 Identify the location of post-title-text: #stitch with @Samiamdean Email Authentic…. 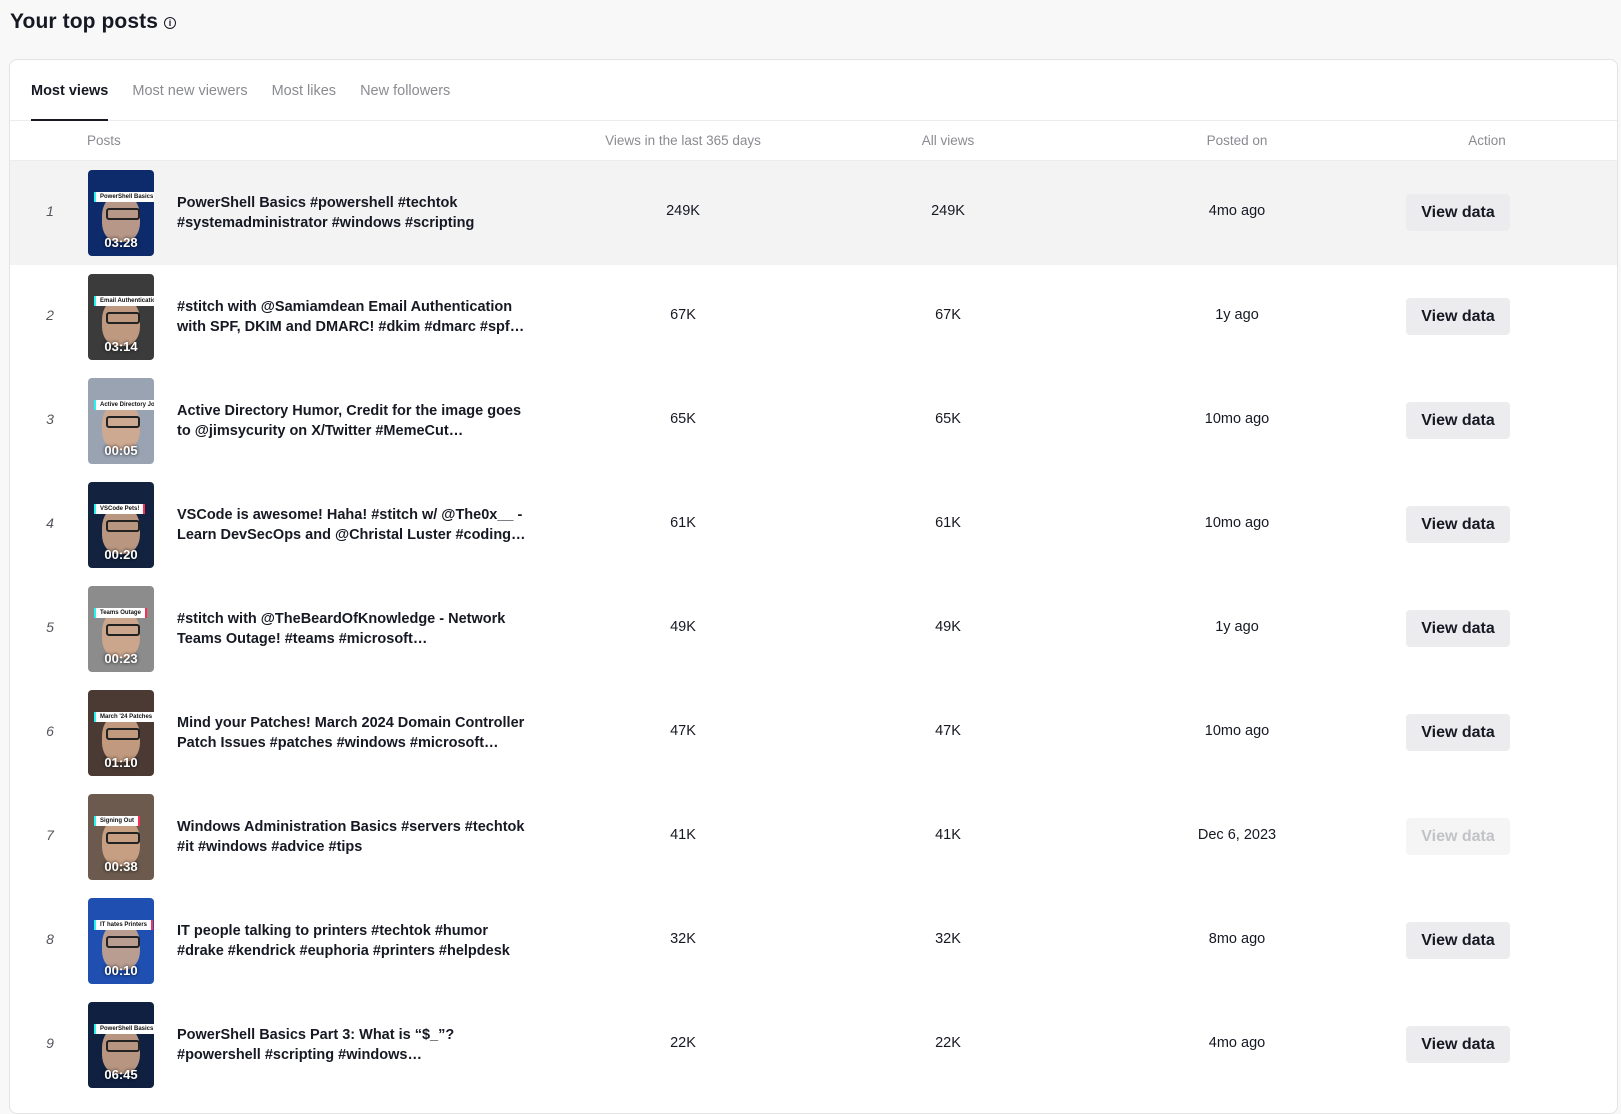
(351, 317).